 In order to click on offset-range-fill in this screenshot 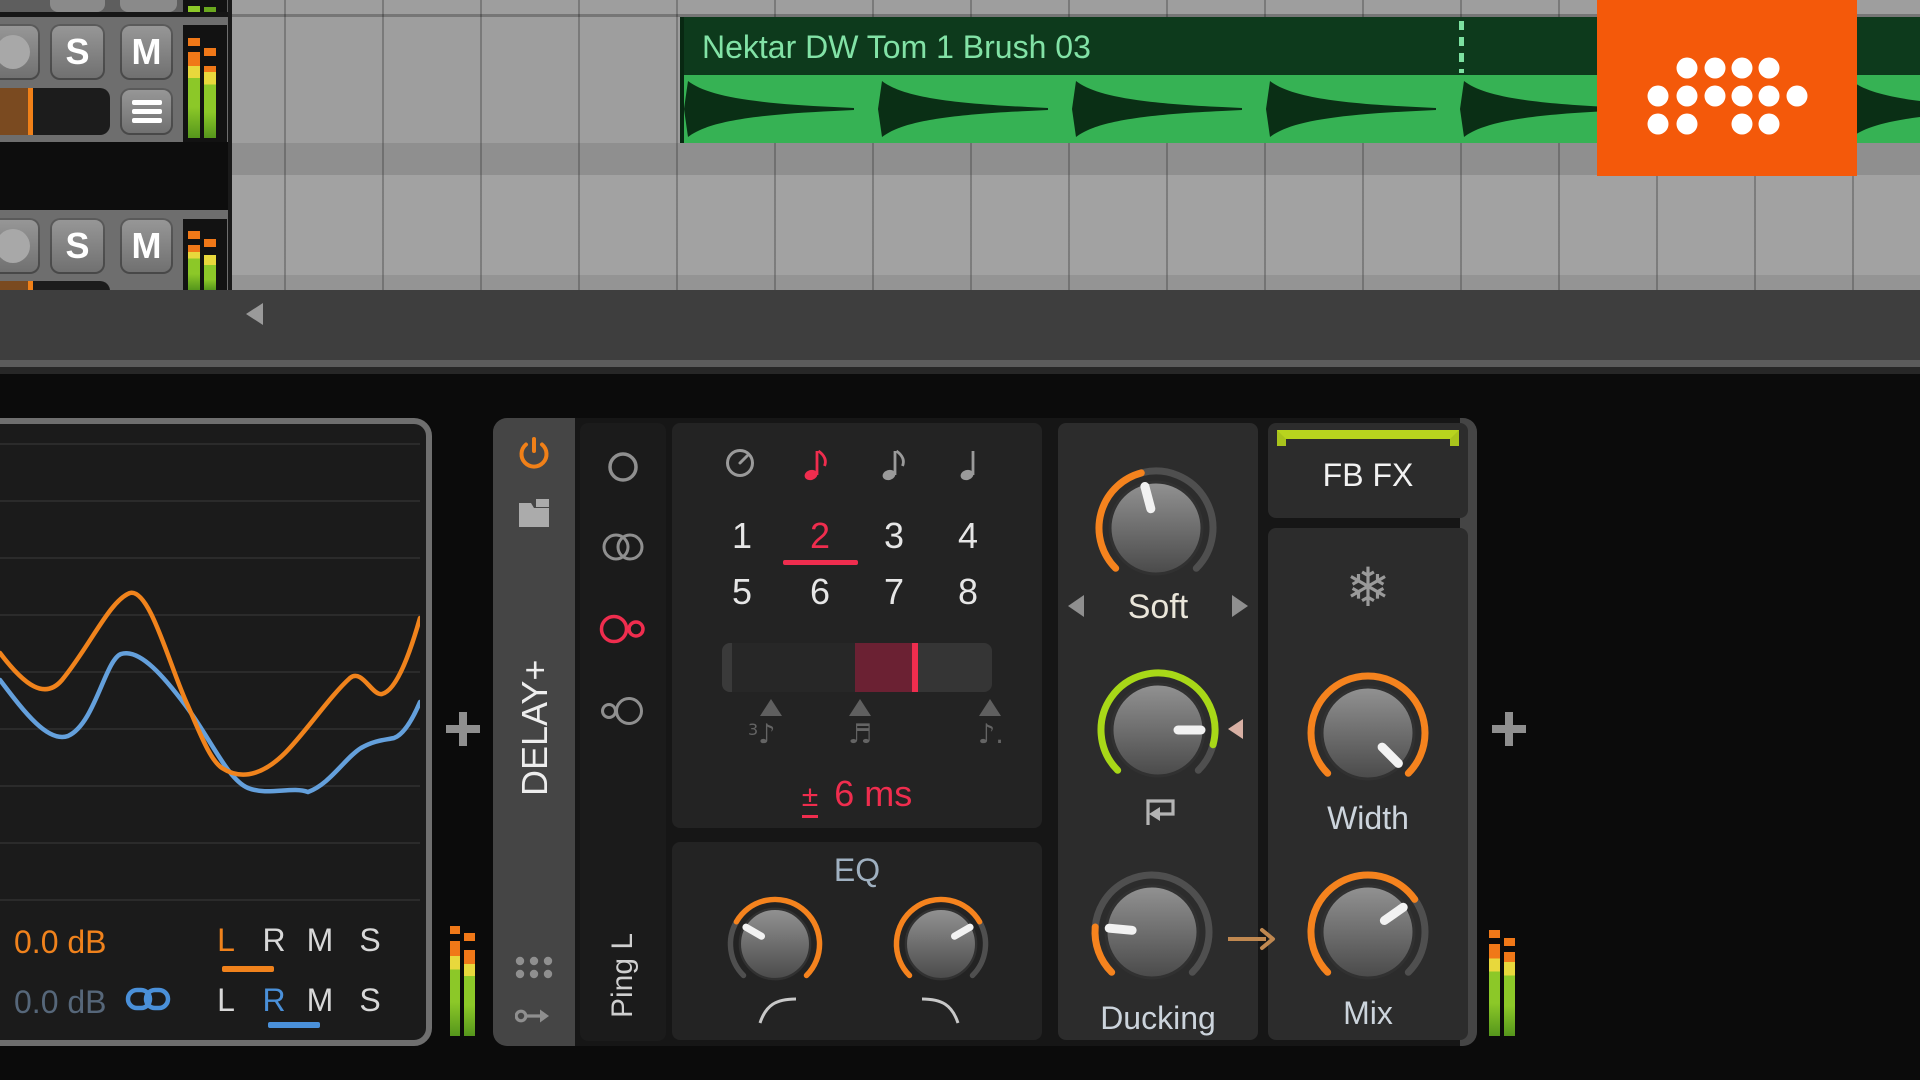, I will do `click(883, 667)`.